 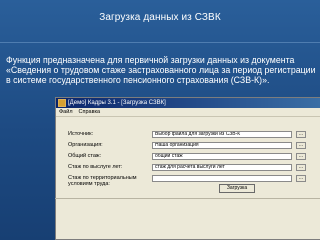 What do you see at coordinates (222, 178) in the screenshot?
I see `territorial-field` at bounding box center [222, 178].